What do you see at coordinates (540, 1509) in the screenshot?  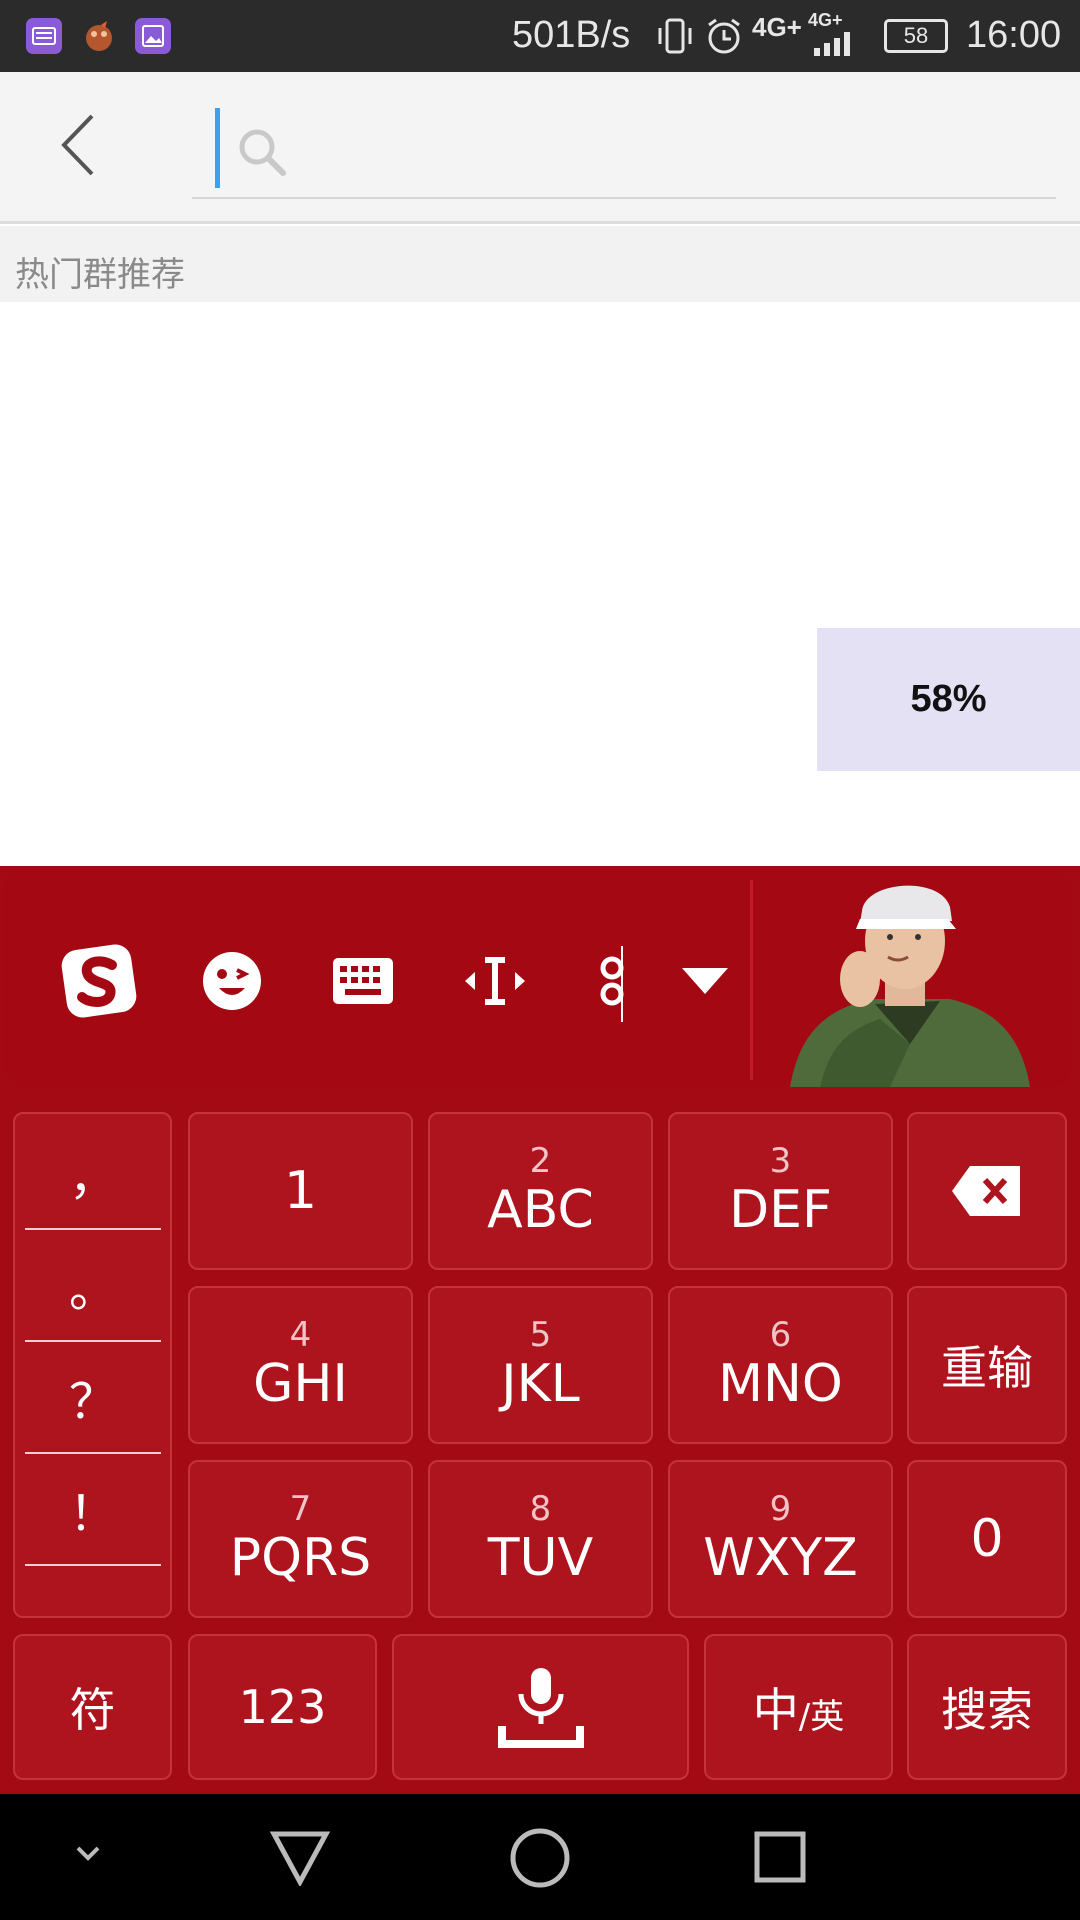 I see `key-number: 8` at bounding box center [540, 1509].